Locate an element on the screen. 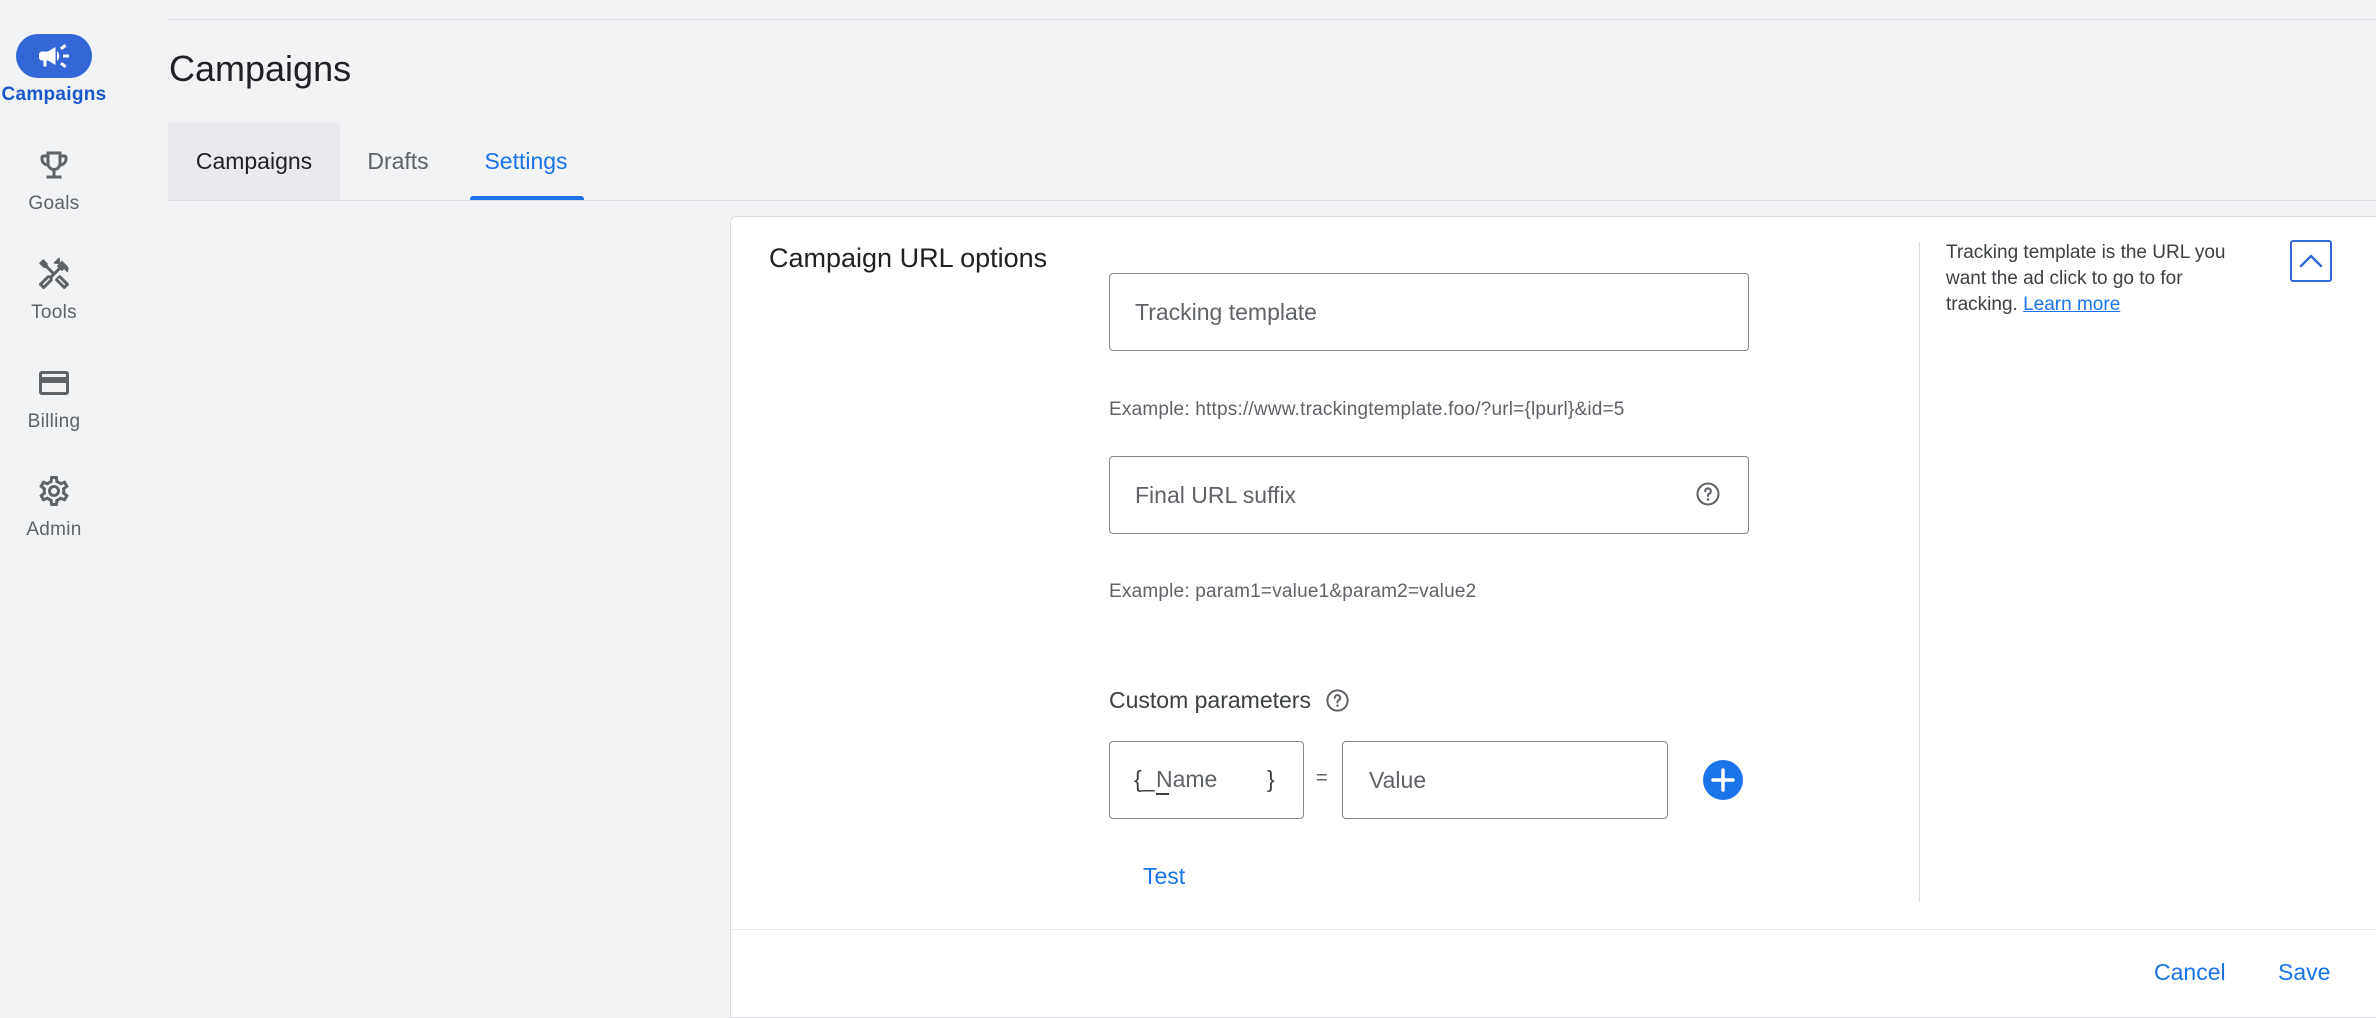 This screenshot has height=1018, width=2376. equals-sign: = is located at coordinates (1322, 778).